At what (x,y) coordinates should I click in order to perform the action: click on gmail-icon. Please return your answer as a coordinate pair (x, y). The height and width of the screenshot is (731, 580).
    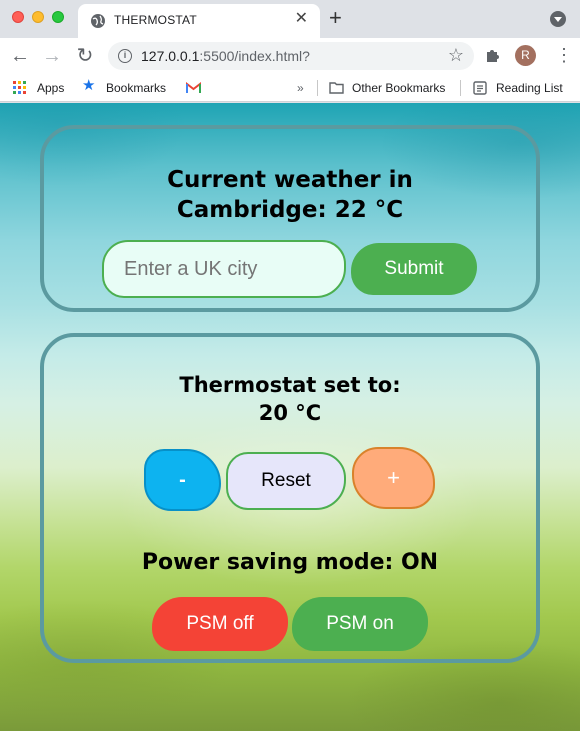
    Looking at the image, I should click on (193, 88).